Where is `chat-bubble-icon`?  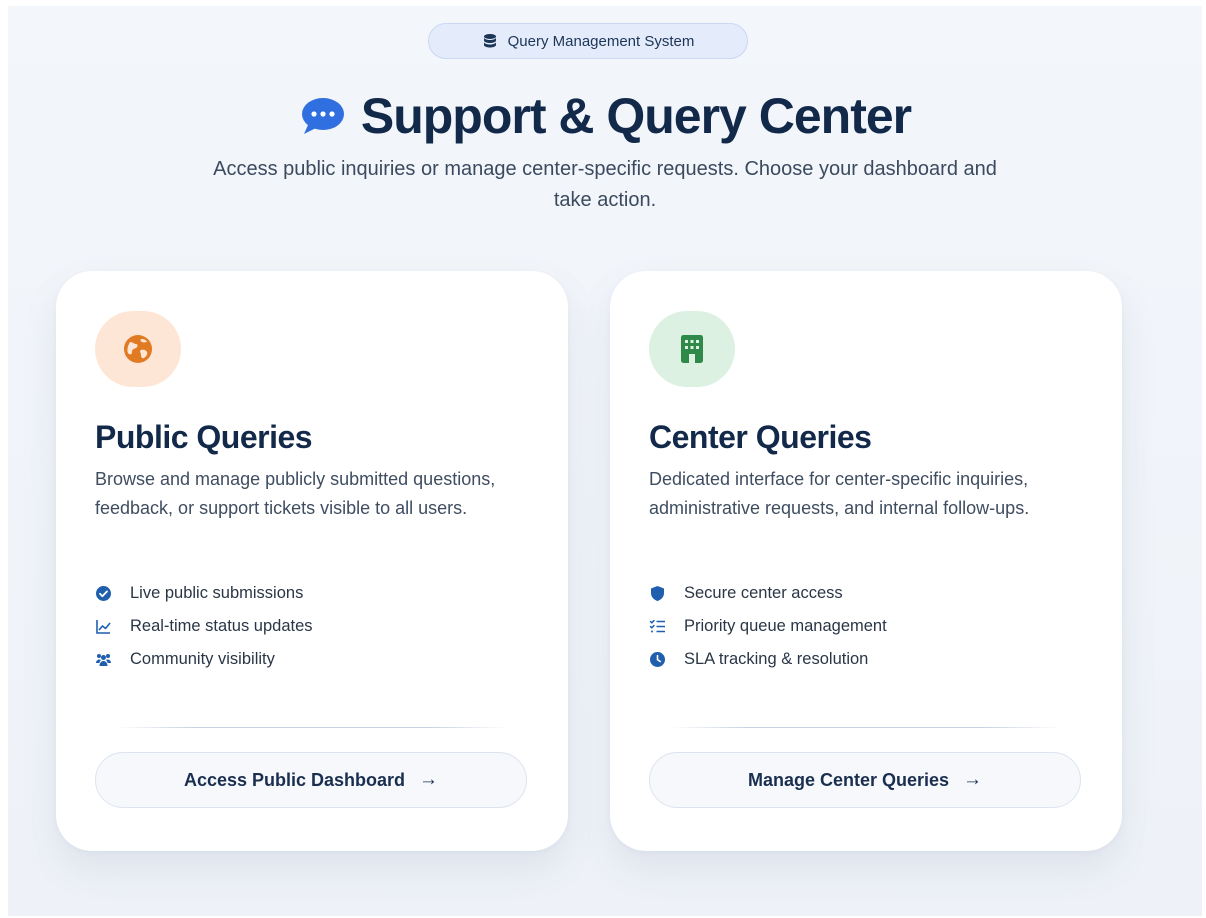
chat-bubble-icon is located at coordinates (322, 116).